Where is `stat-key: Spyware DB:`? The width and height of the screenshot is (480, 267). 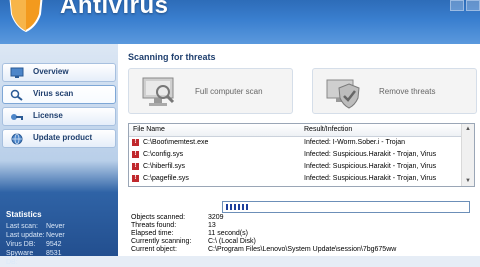 stat-key: Spyware DB: is located at coordinates (20, 258).